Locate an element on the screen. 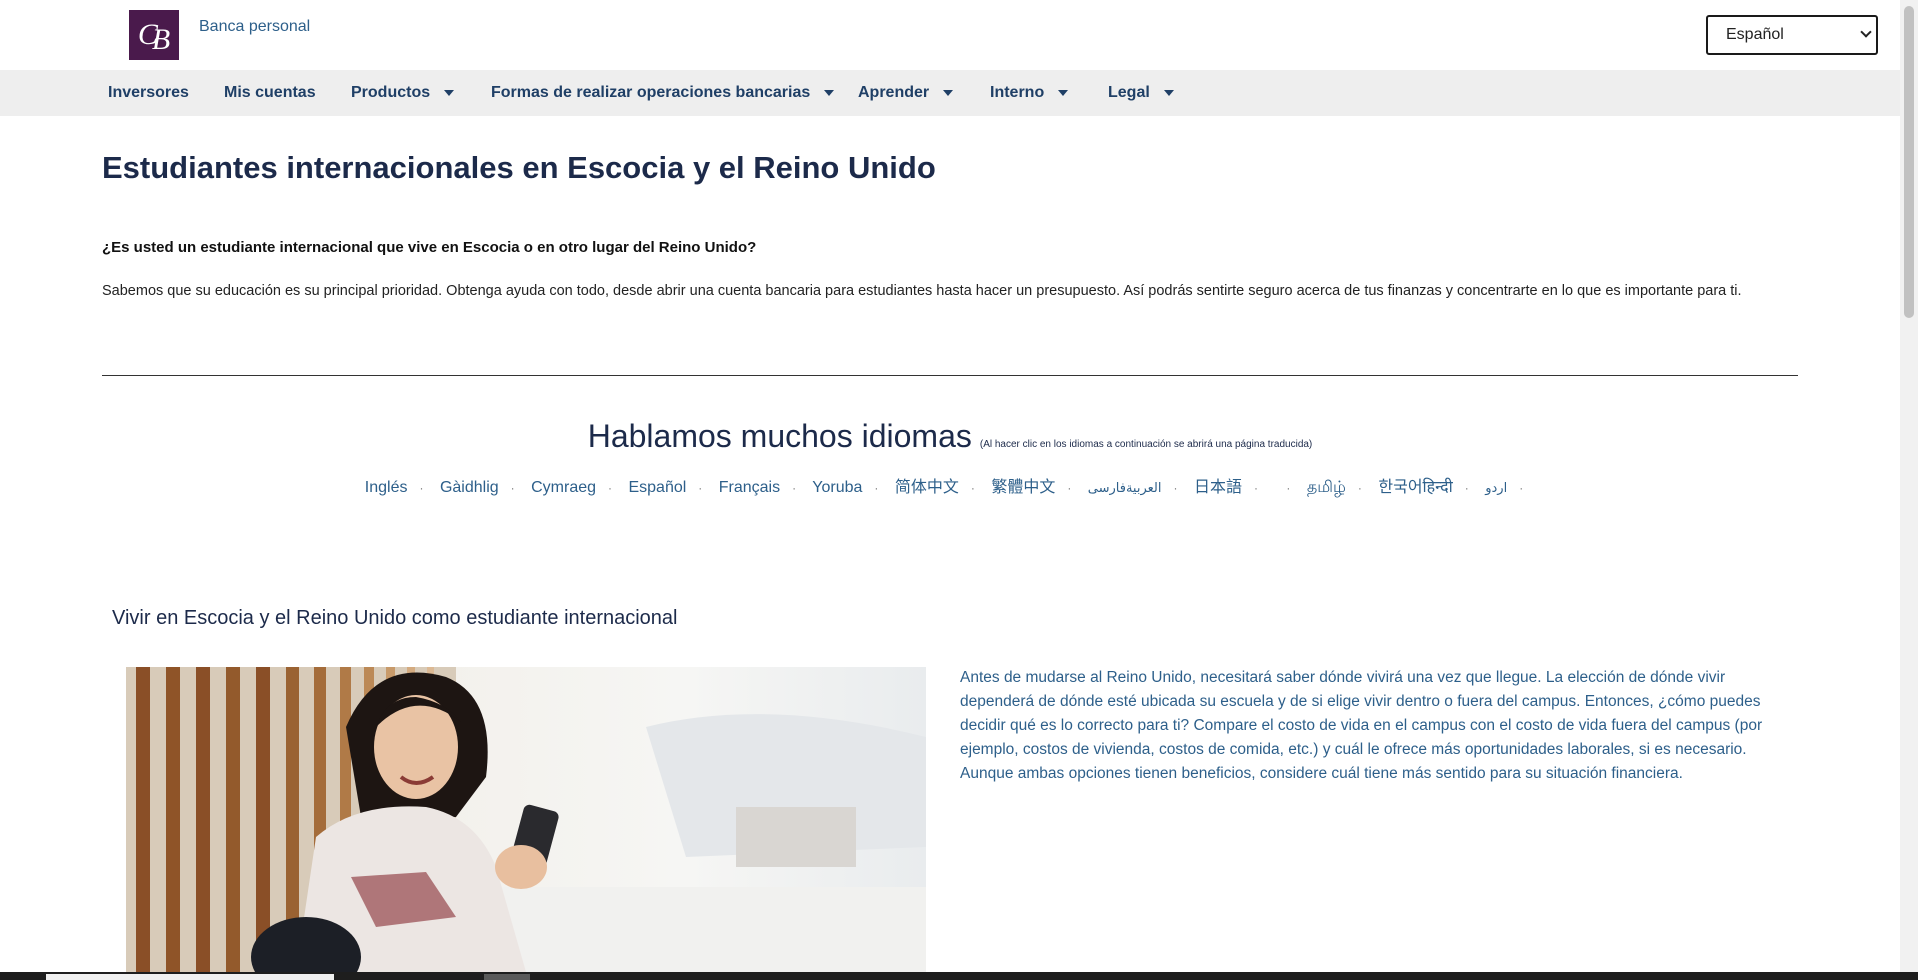 The image size is (1918, 980). nav-item-label: Interno is located at coordinates (1017, 92).